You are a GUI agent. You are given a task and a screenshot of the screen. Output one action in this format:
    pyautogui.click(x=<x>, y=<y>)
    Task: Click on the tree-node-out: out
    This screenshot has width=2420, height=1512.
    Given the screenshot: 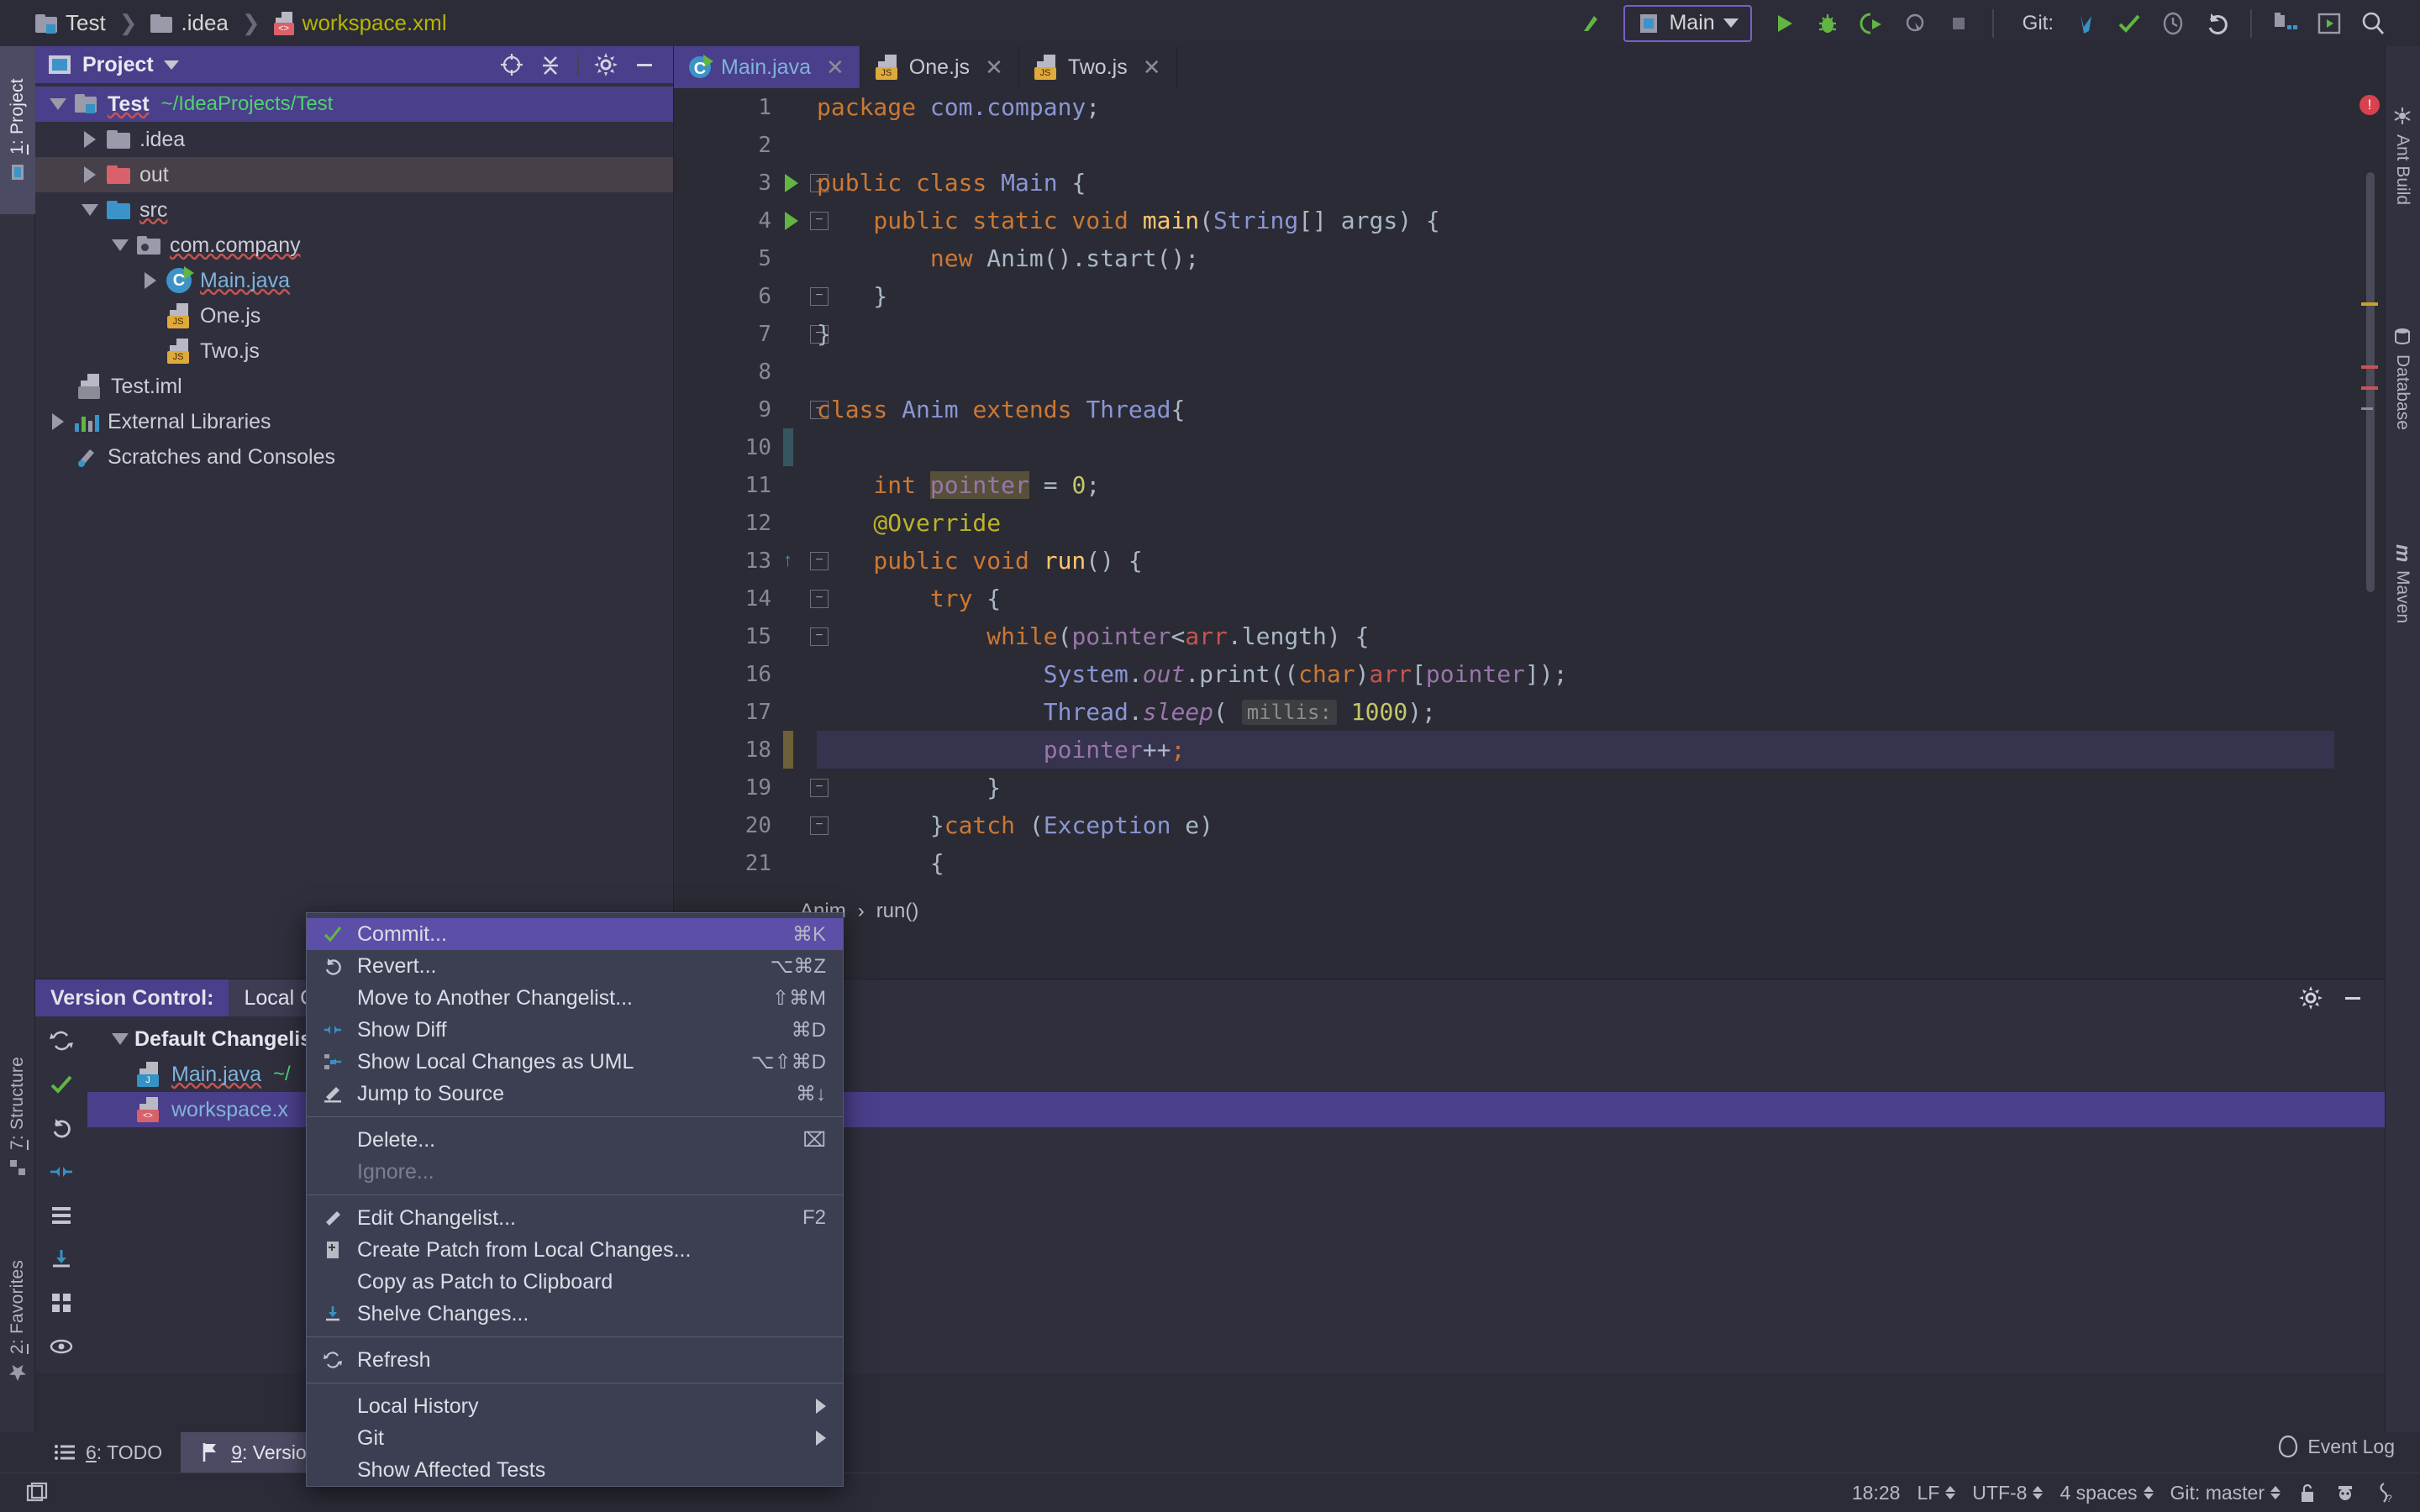 What is the action you would take?
    pyautogui.click(x=354, y=174)
    